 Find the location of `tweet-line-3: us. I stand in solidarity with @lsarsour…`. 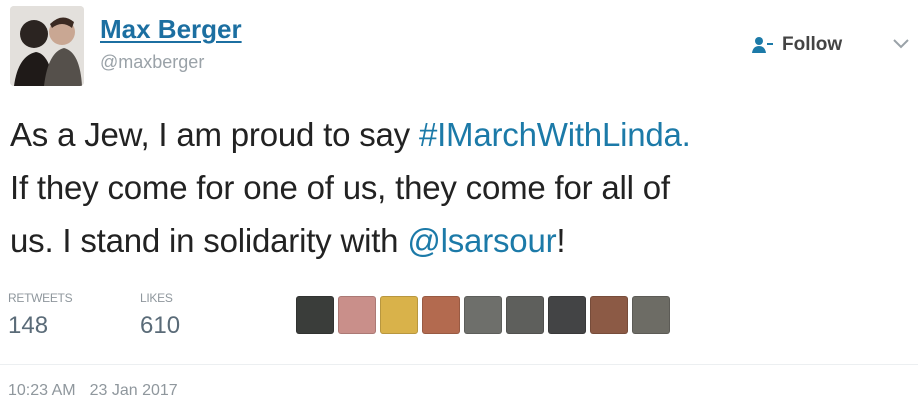

tweet-line-3: us. I stand in solidarity with @lsarsour… is located at coordinates (460, 240).